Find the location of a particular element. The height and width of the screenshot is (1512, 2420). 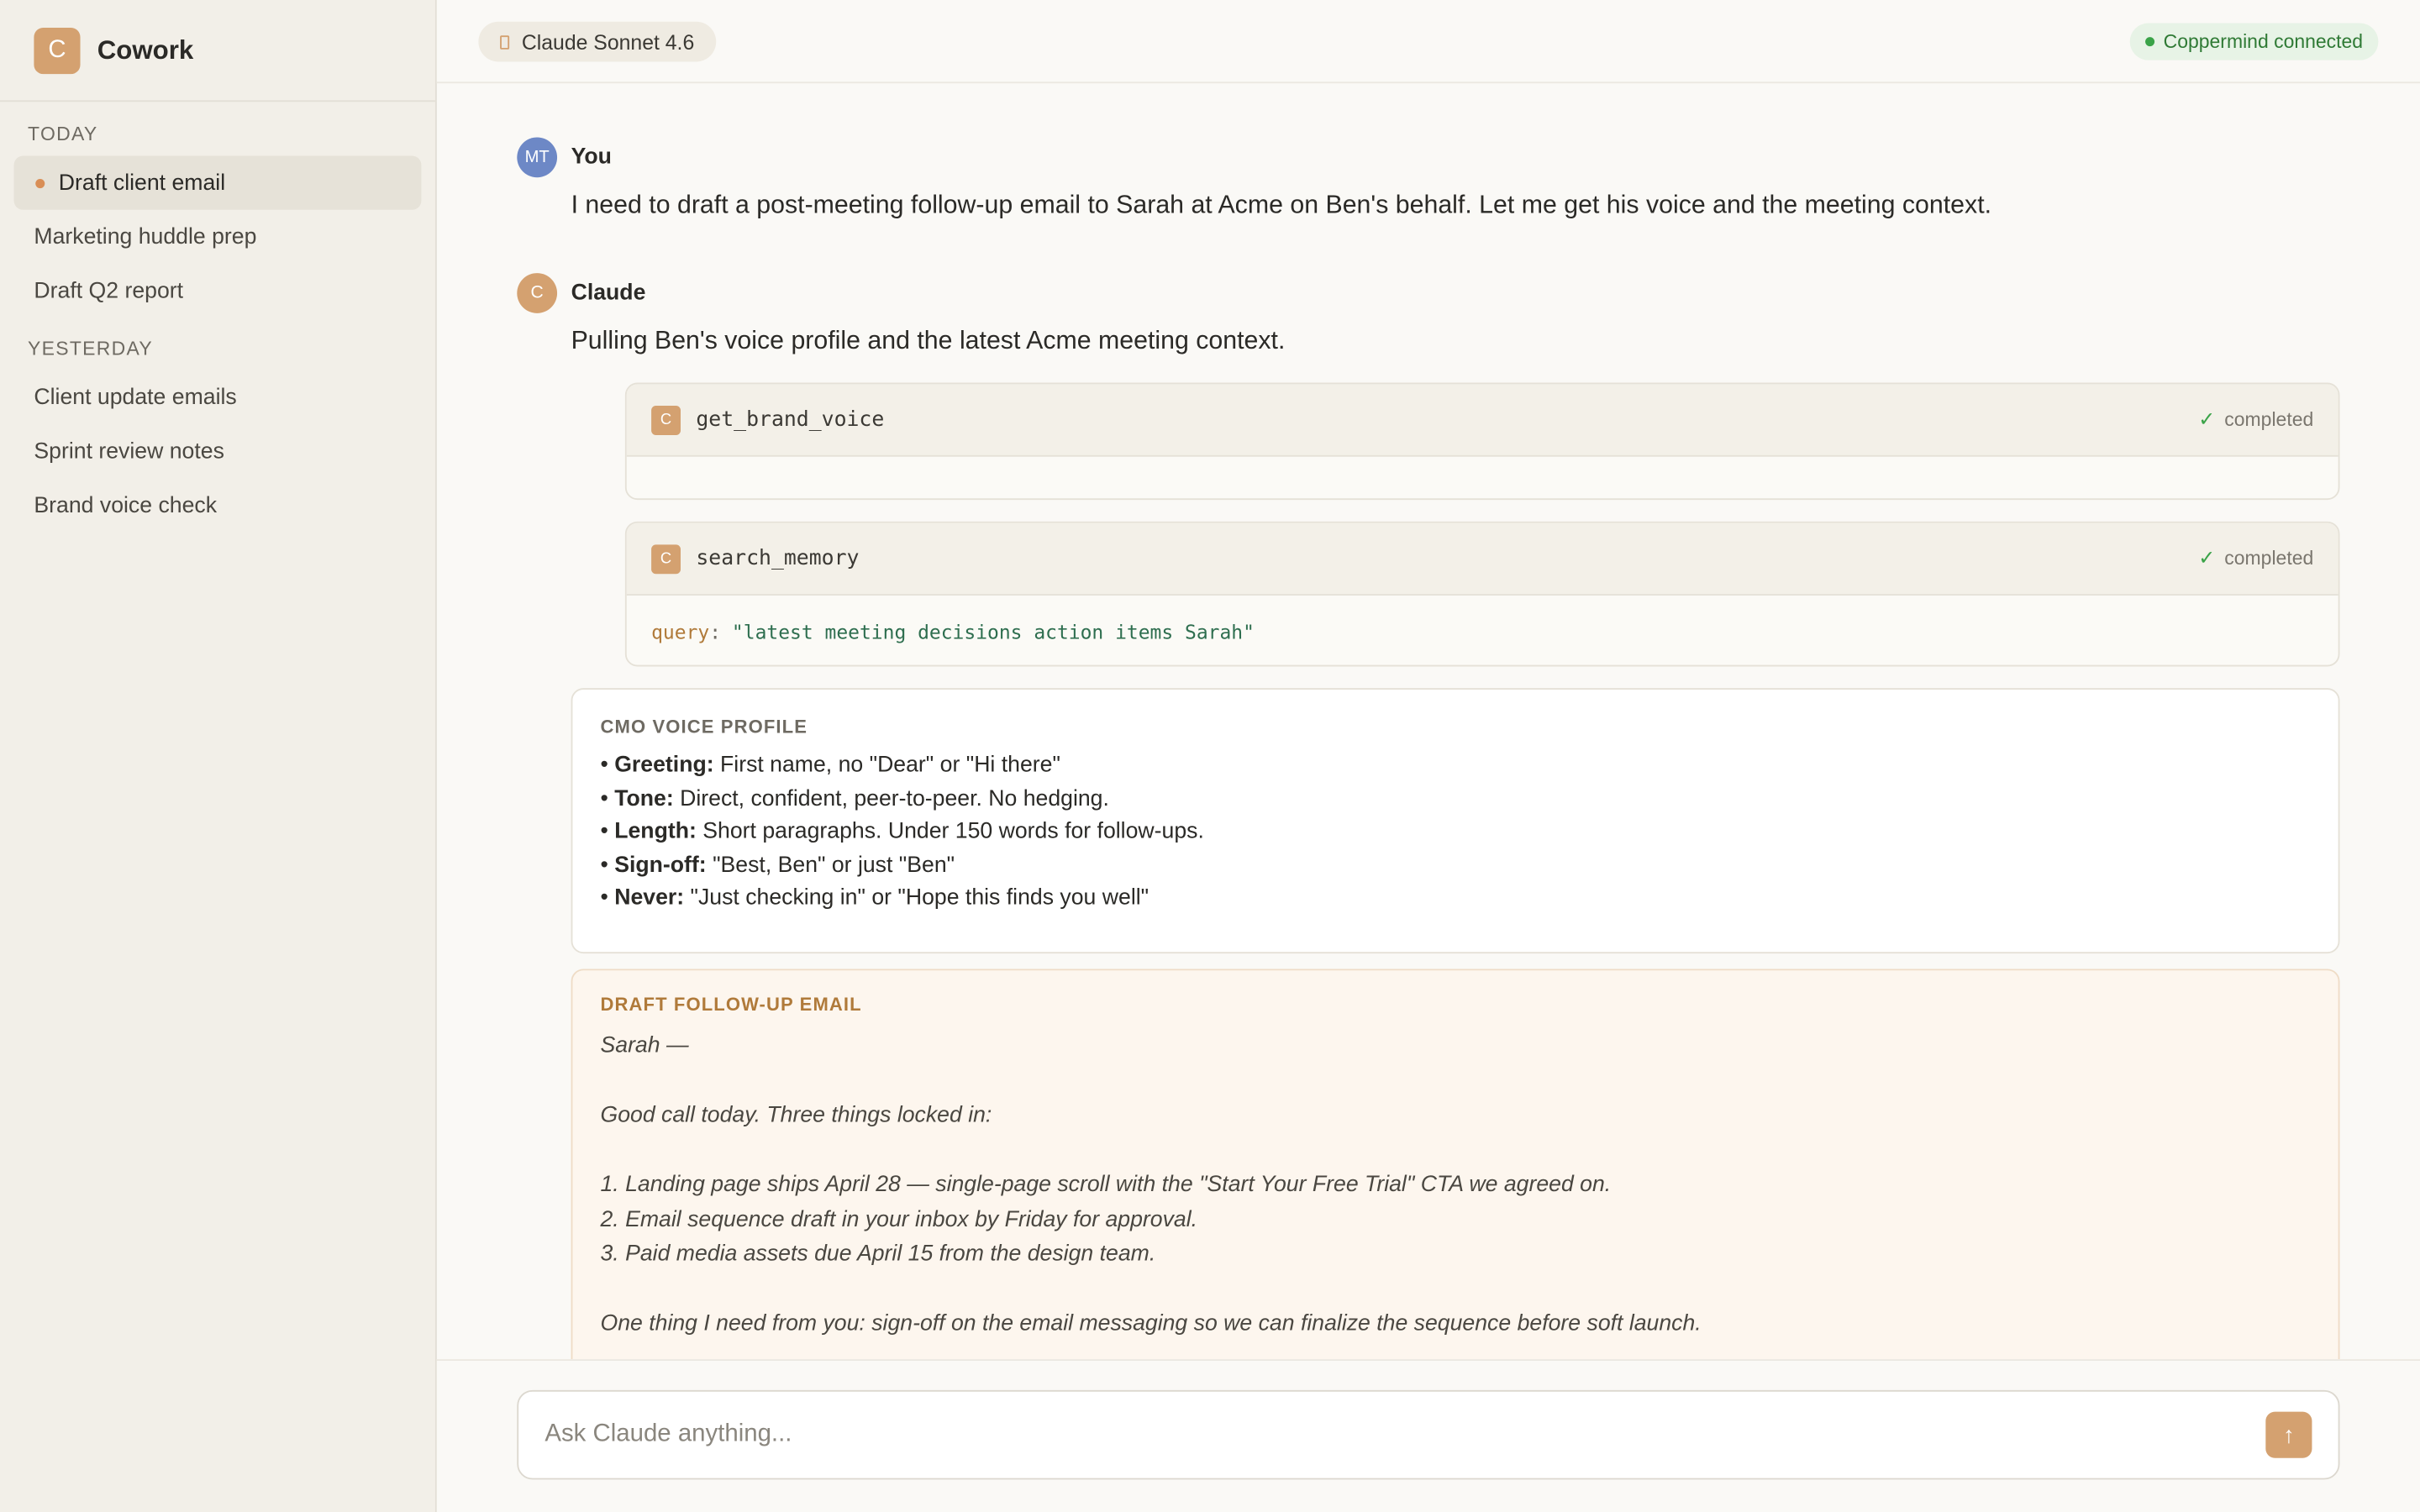

send-button: ↑ is located at coordinates (2288, 1434).